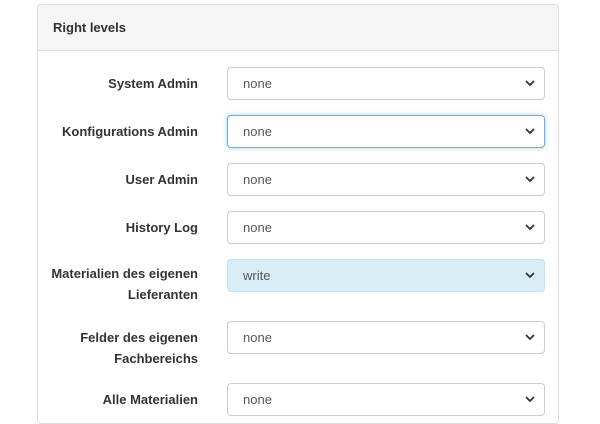  What do you see at coordinates (257, 337) in the screenshot?
I see `felder-fachbereichs-value: none` at bounding box center [257, 337].